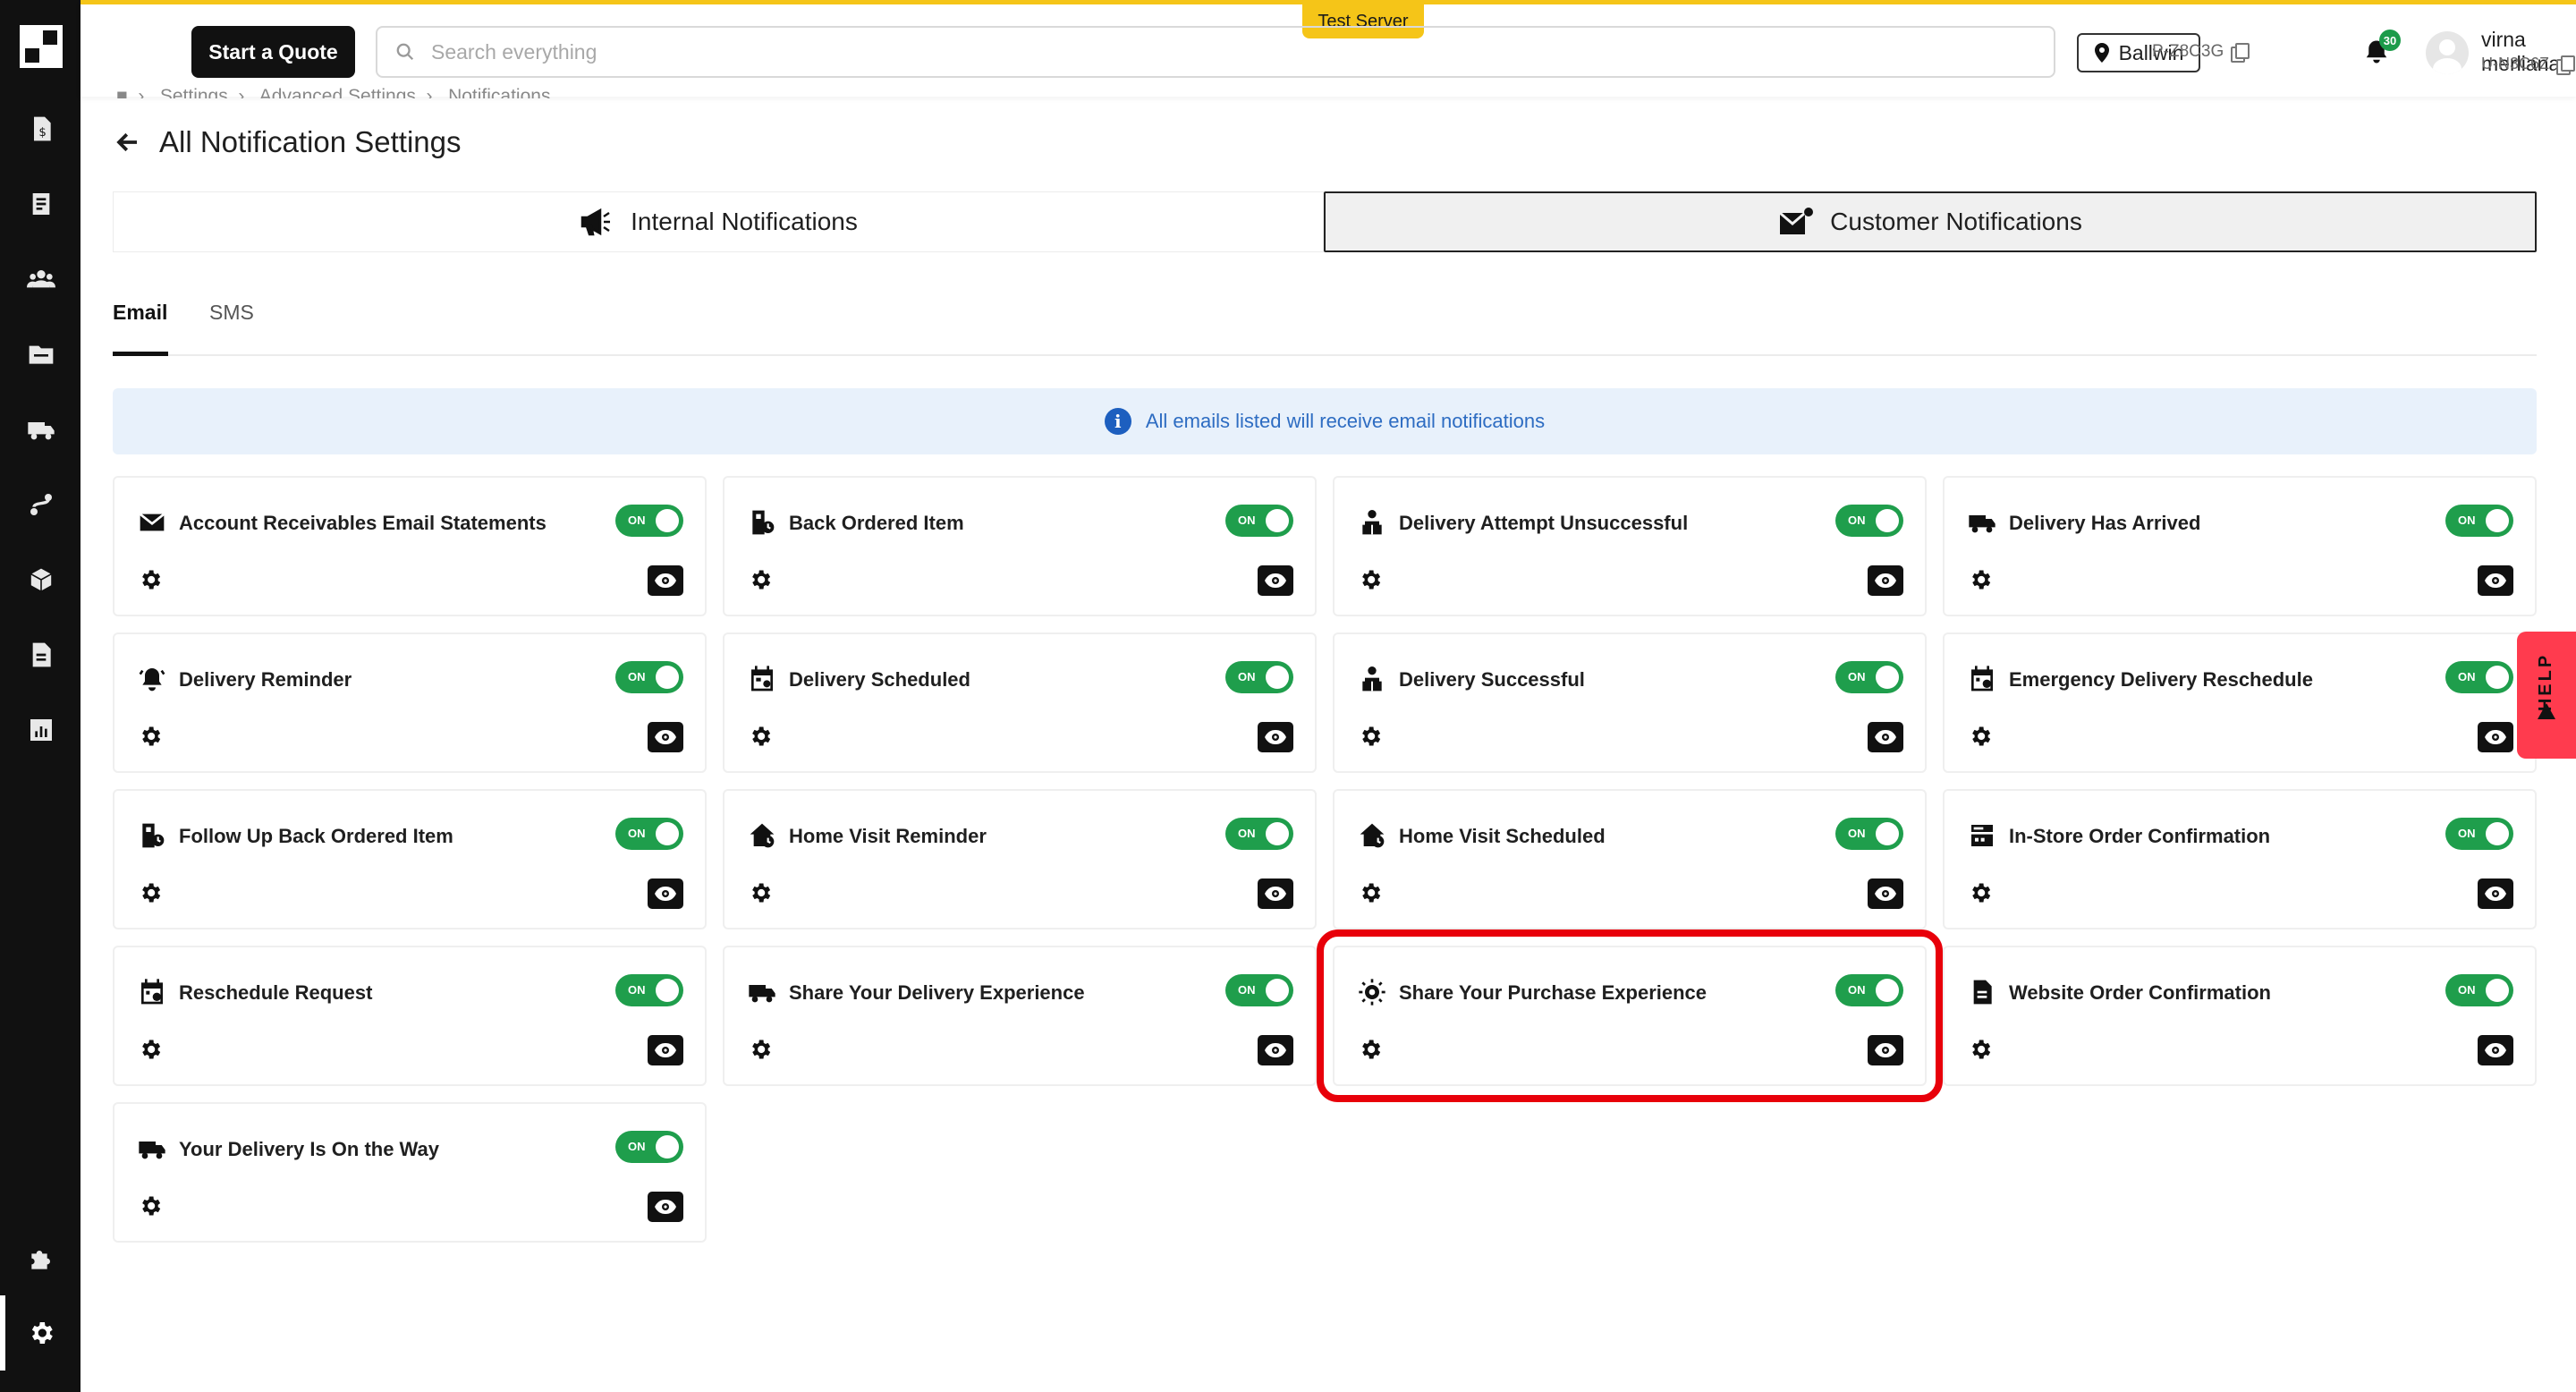 The width and height of the screenshot is (2576, 1392). Describe the element at coordinates (40, 696) in the screenshot. I see `sidebar: $` at that location.